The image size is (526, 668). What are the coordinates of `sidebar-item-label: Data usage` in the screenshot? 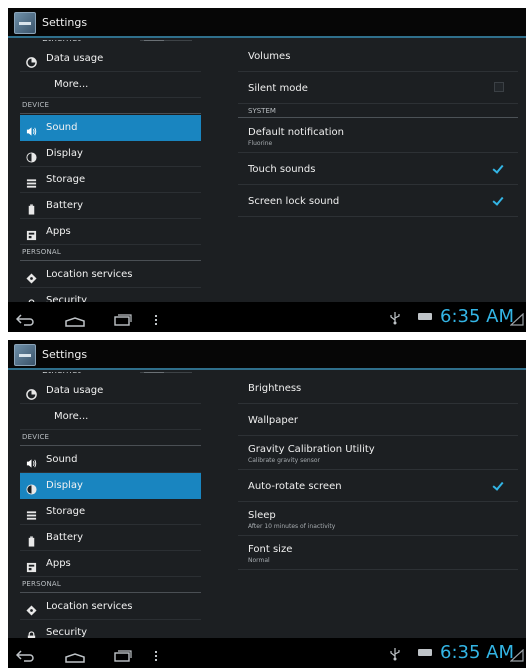 It's located at (75, 58).